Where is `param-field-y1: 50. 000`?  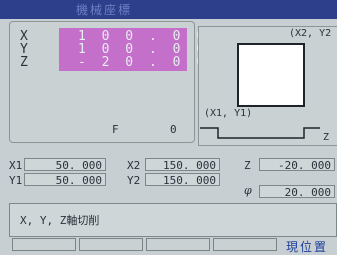
param-field-y1: 50. 000 is located at coordinates (65, 180).